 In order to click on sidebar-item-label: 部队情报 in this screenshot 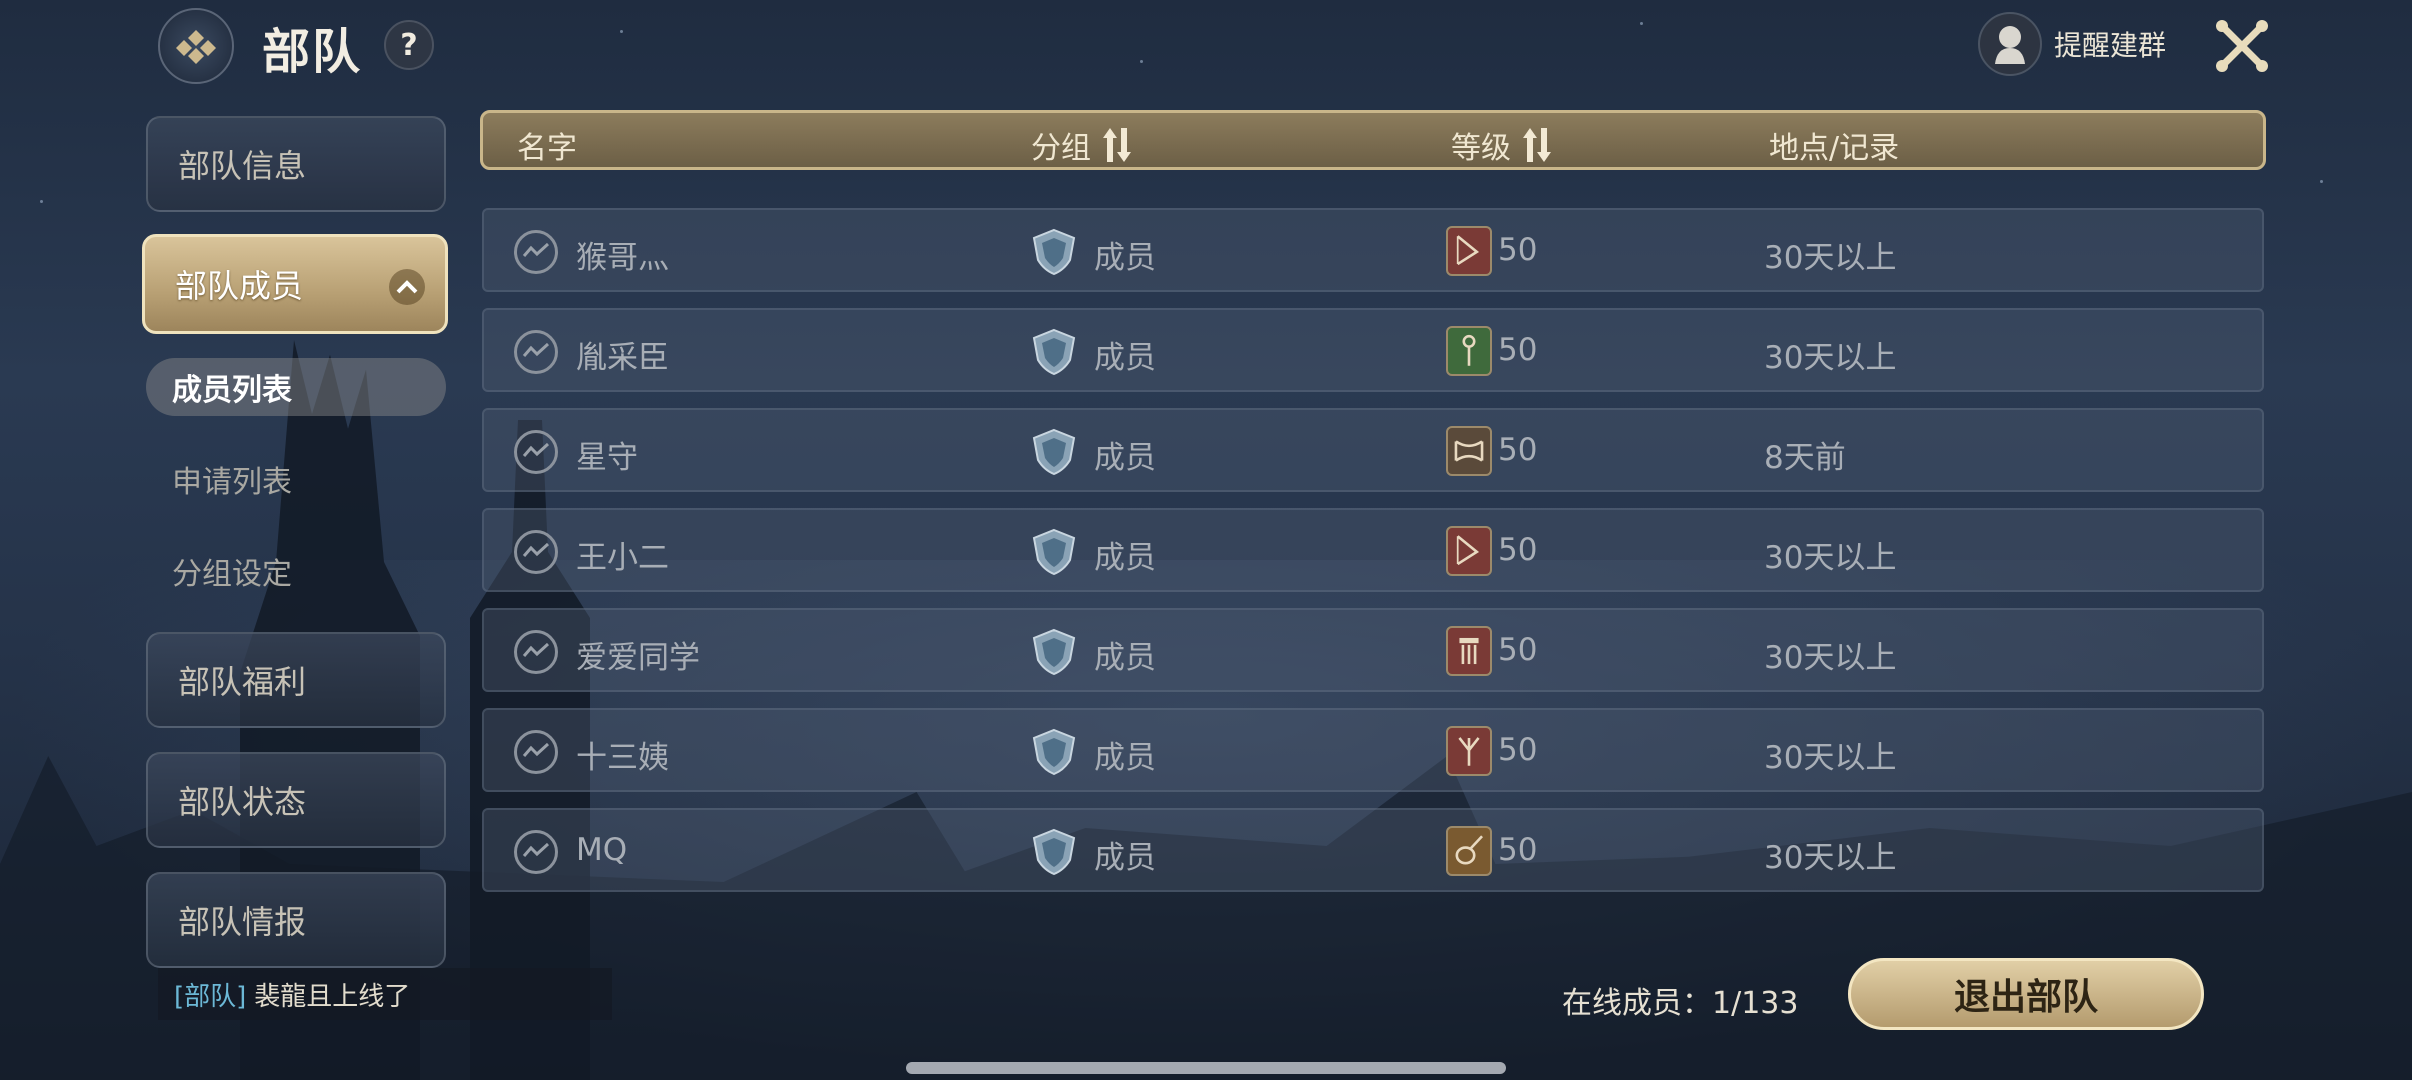, I will do `click(242, 922)`.